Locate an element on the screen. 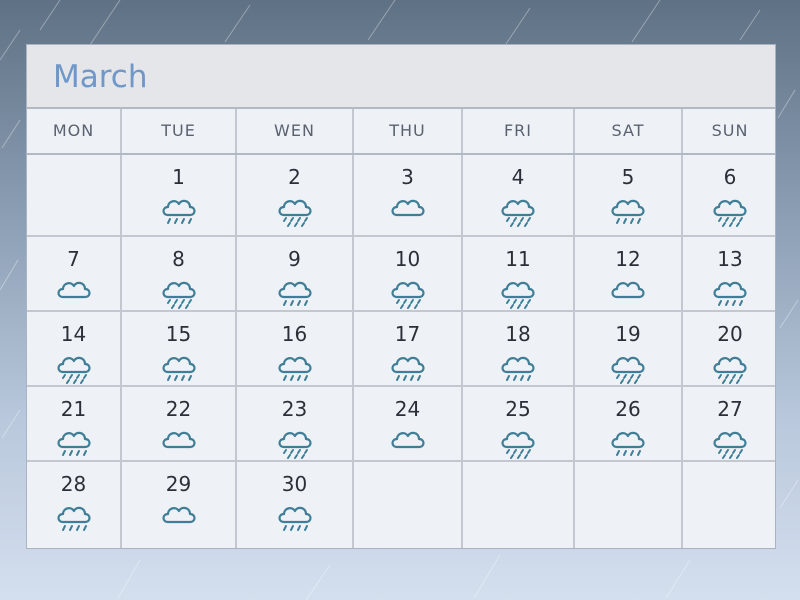  day-cell-4: 4 is located at coordinates (519, 196).